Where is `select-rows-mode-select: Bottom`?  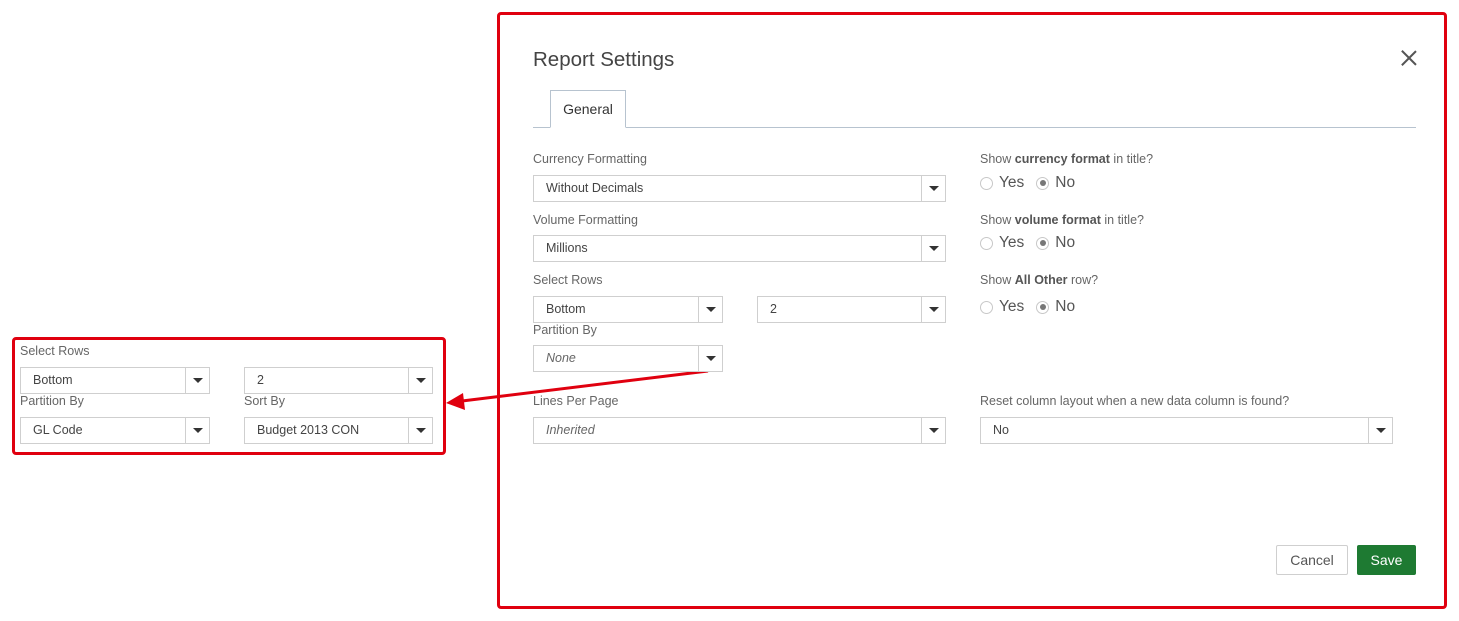
select-rows-mode-select: Bottom is located at coordinates (628, 309).